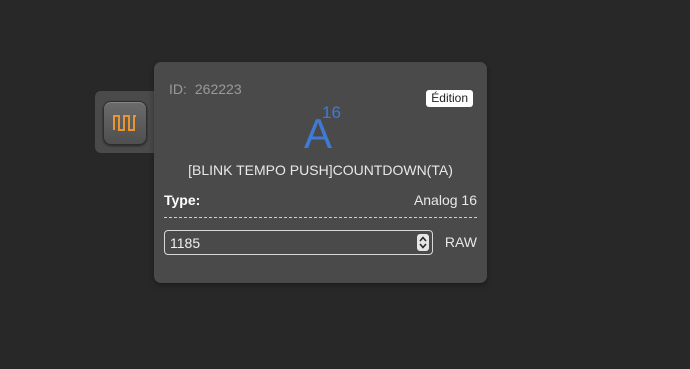 This screenshot has height=369, width=690. I want to click on type-value: Analog 16, so click(445, 200).